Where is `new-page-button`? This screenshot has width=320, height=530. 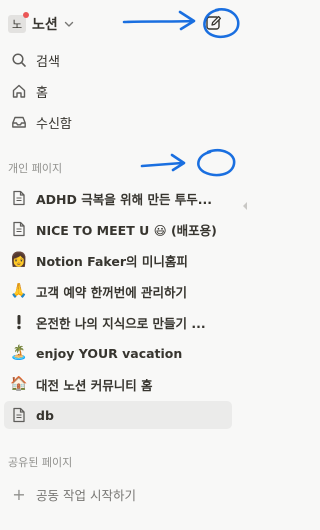
new-page-button is located at coordinates (214, 23).